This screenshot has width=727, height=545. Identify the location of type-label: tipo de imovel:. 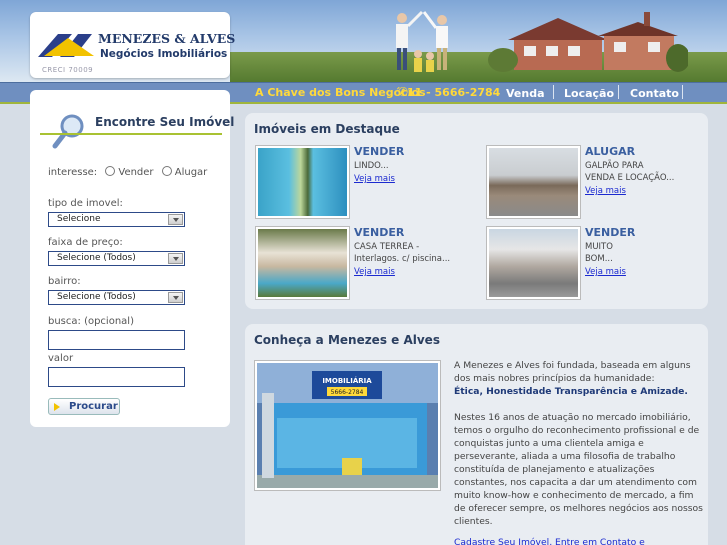
(85, 203).